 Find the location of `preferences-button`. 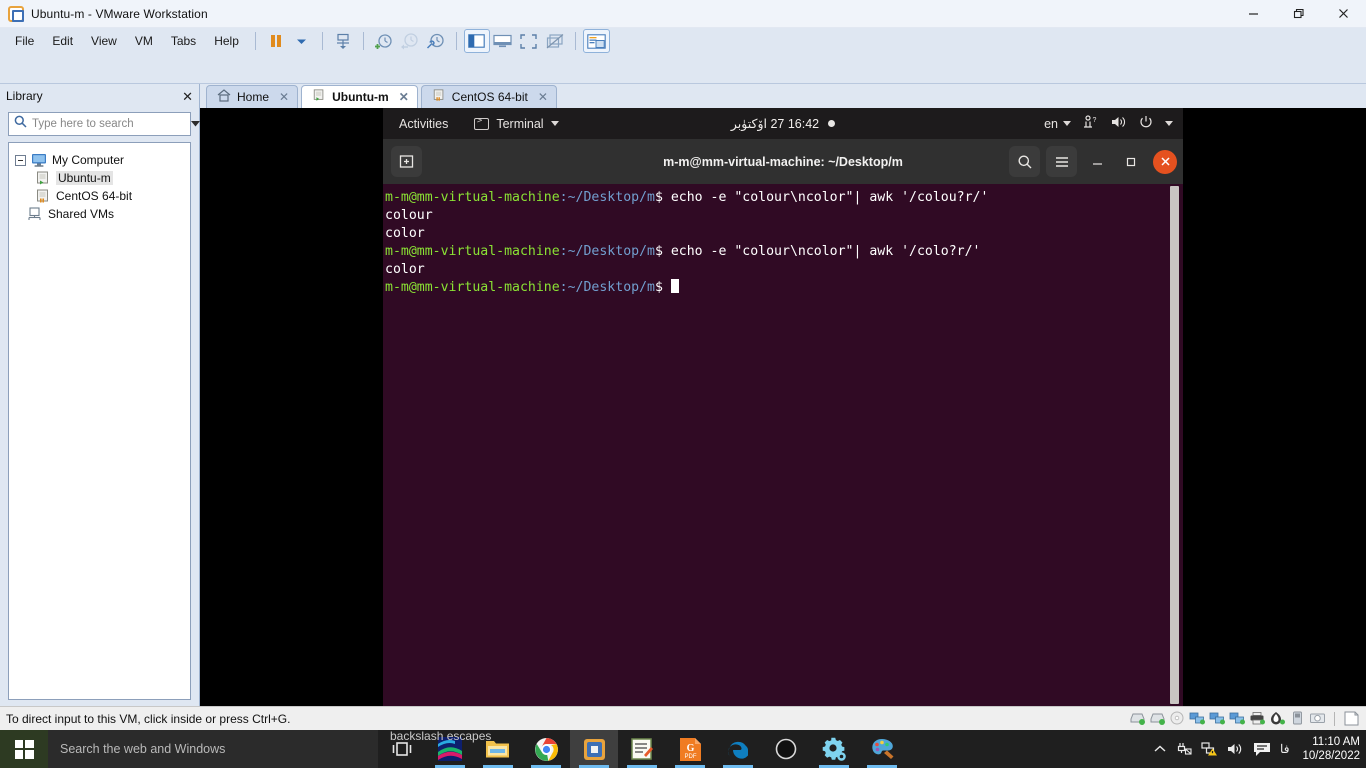

preferences-button is located at coordinates (596, 41).